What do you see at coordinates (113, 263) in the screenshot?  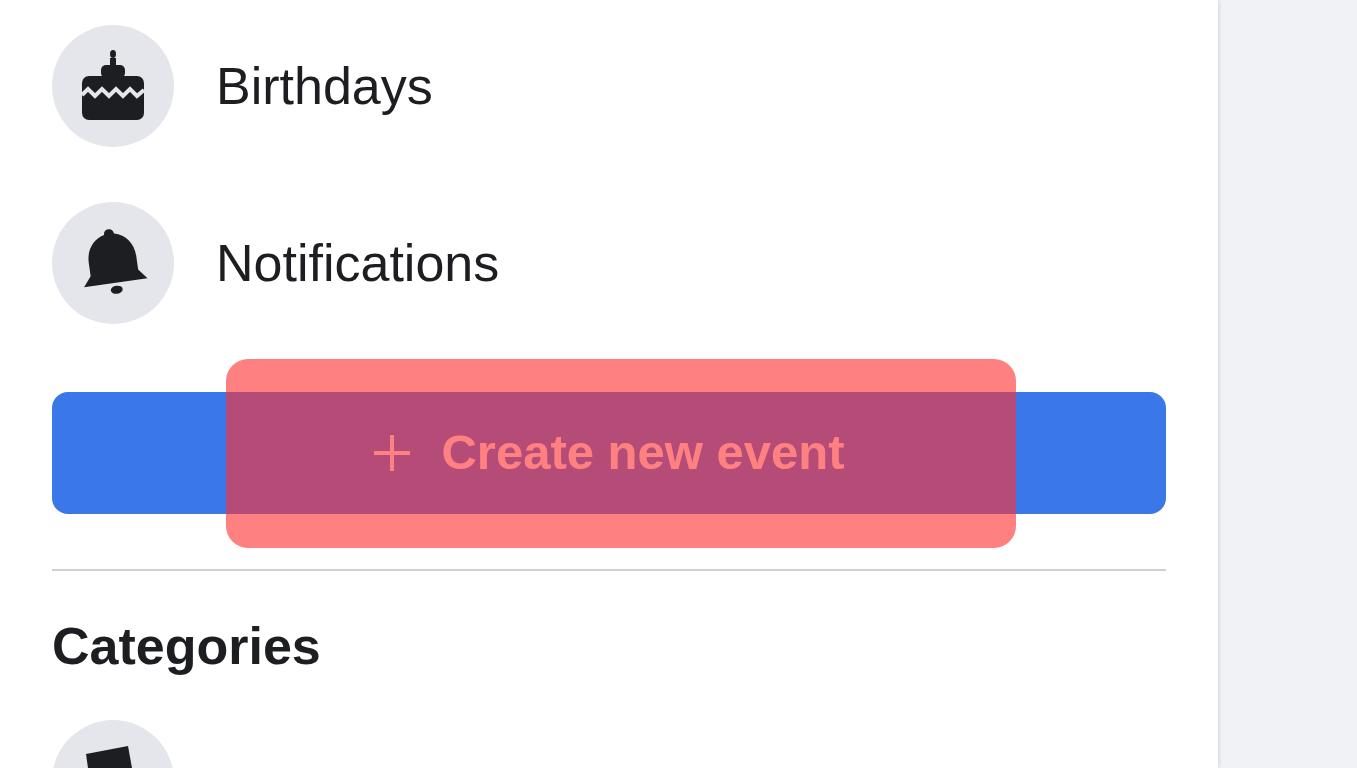 I see `bell-icon` at bounding box center [113, 263].